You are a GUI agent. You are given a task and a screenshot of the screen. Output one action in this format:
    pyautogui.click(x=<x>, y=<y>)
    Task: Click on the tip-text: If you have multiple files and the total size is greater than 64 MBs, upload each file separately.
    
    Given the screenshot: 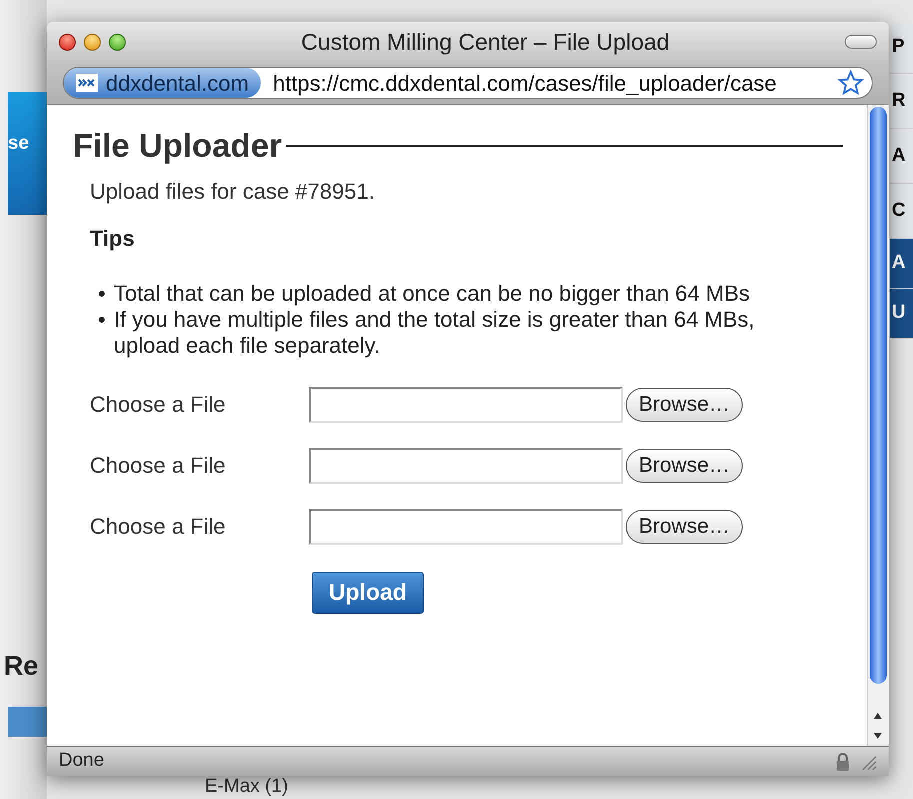 What is the action you would take?
    pyautogui.click(x=435, y=332)
    